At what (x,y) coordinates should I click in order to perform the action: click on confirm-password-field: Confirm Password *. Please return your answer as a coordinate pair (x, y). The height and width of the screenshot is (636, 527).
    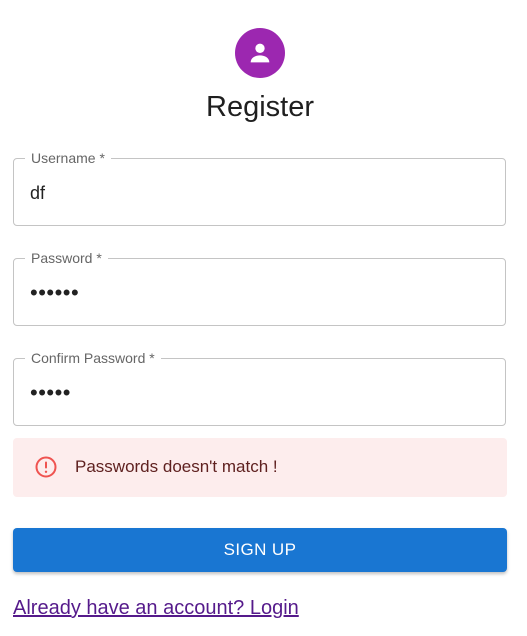
    Looking at the image, I should click on (259, 388).